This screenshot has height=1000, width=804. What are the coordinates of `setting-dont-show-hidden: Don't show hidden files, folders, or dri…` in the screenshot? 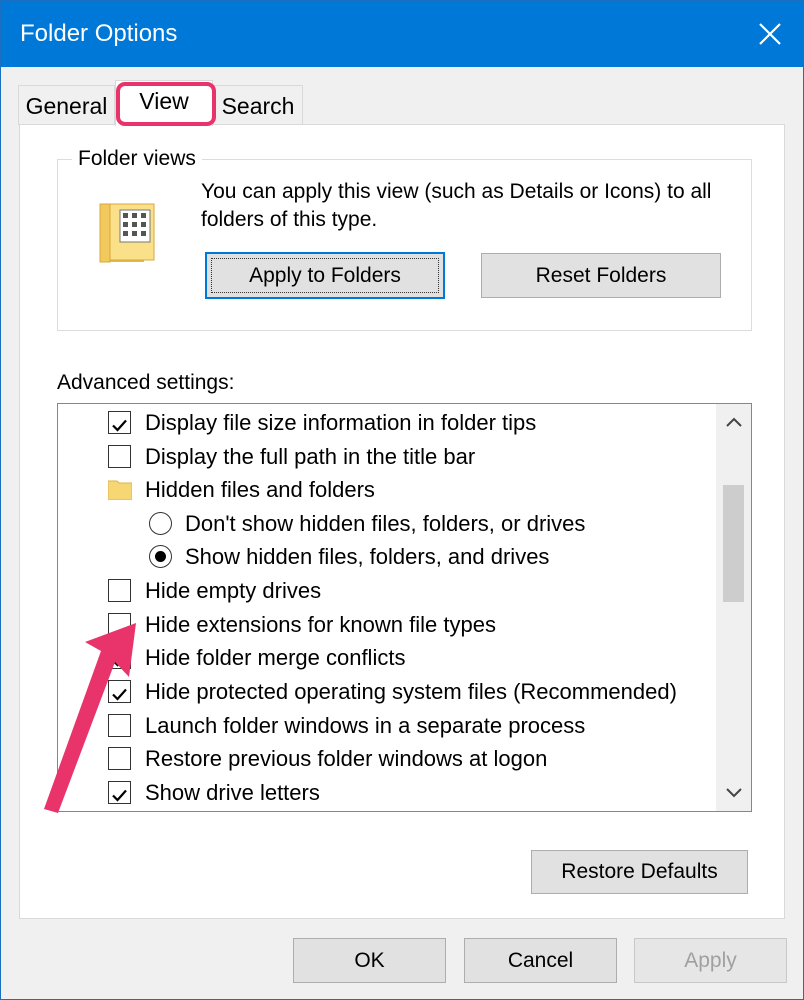 It's located at (383, 523).